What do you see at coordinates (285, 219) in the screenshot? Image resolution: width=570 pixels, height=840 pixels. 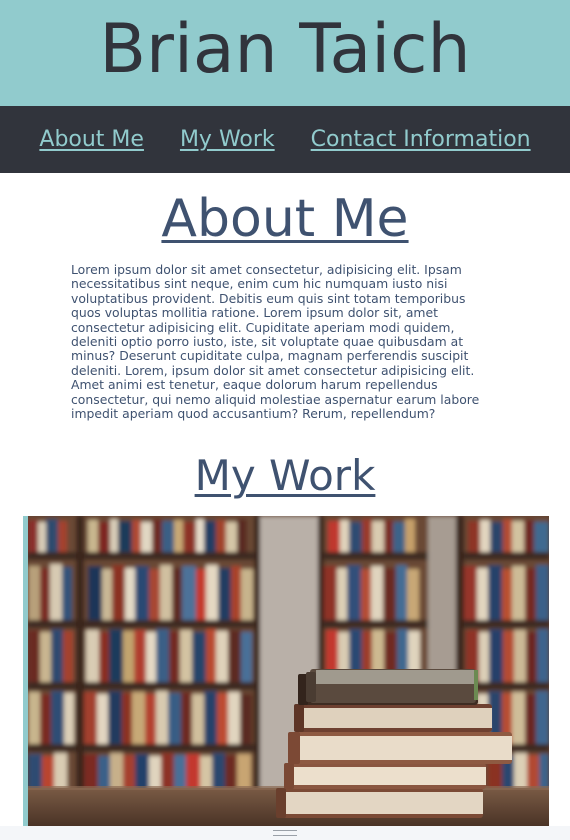 I see `about-heading: About Me` at bounding box center [285, 219].